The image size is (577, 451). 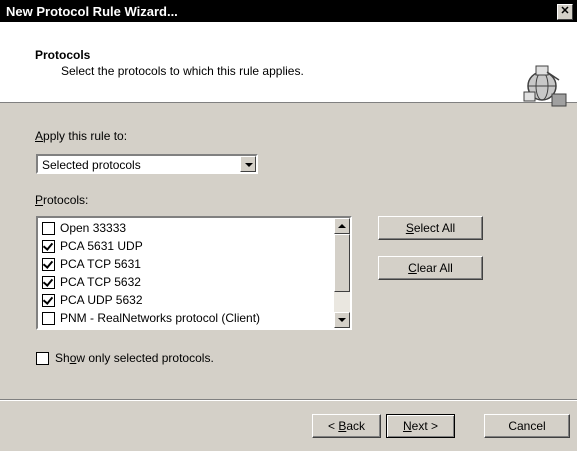 What do you see at coordinates (42, 358) in the screenshot?
I see `show-only-selected-checkbox` at bounding box center [42, 358].